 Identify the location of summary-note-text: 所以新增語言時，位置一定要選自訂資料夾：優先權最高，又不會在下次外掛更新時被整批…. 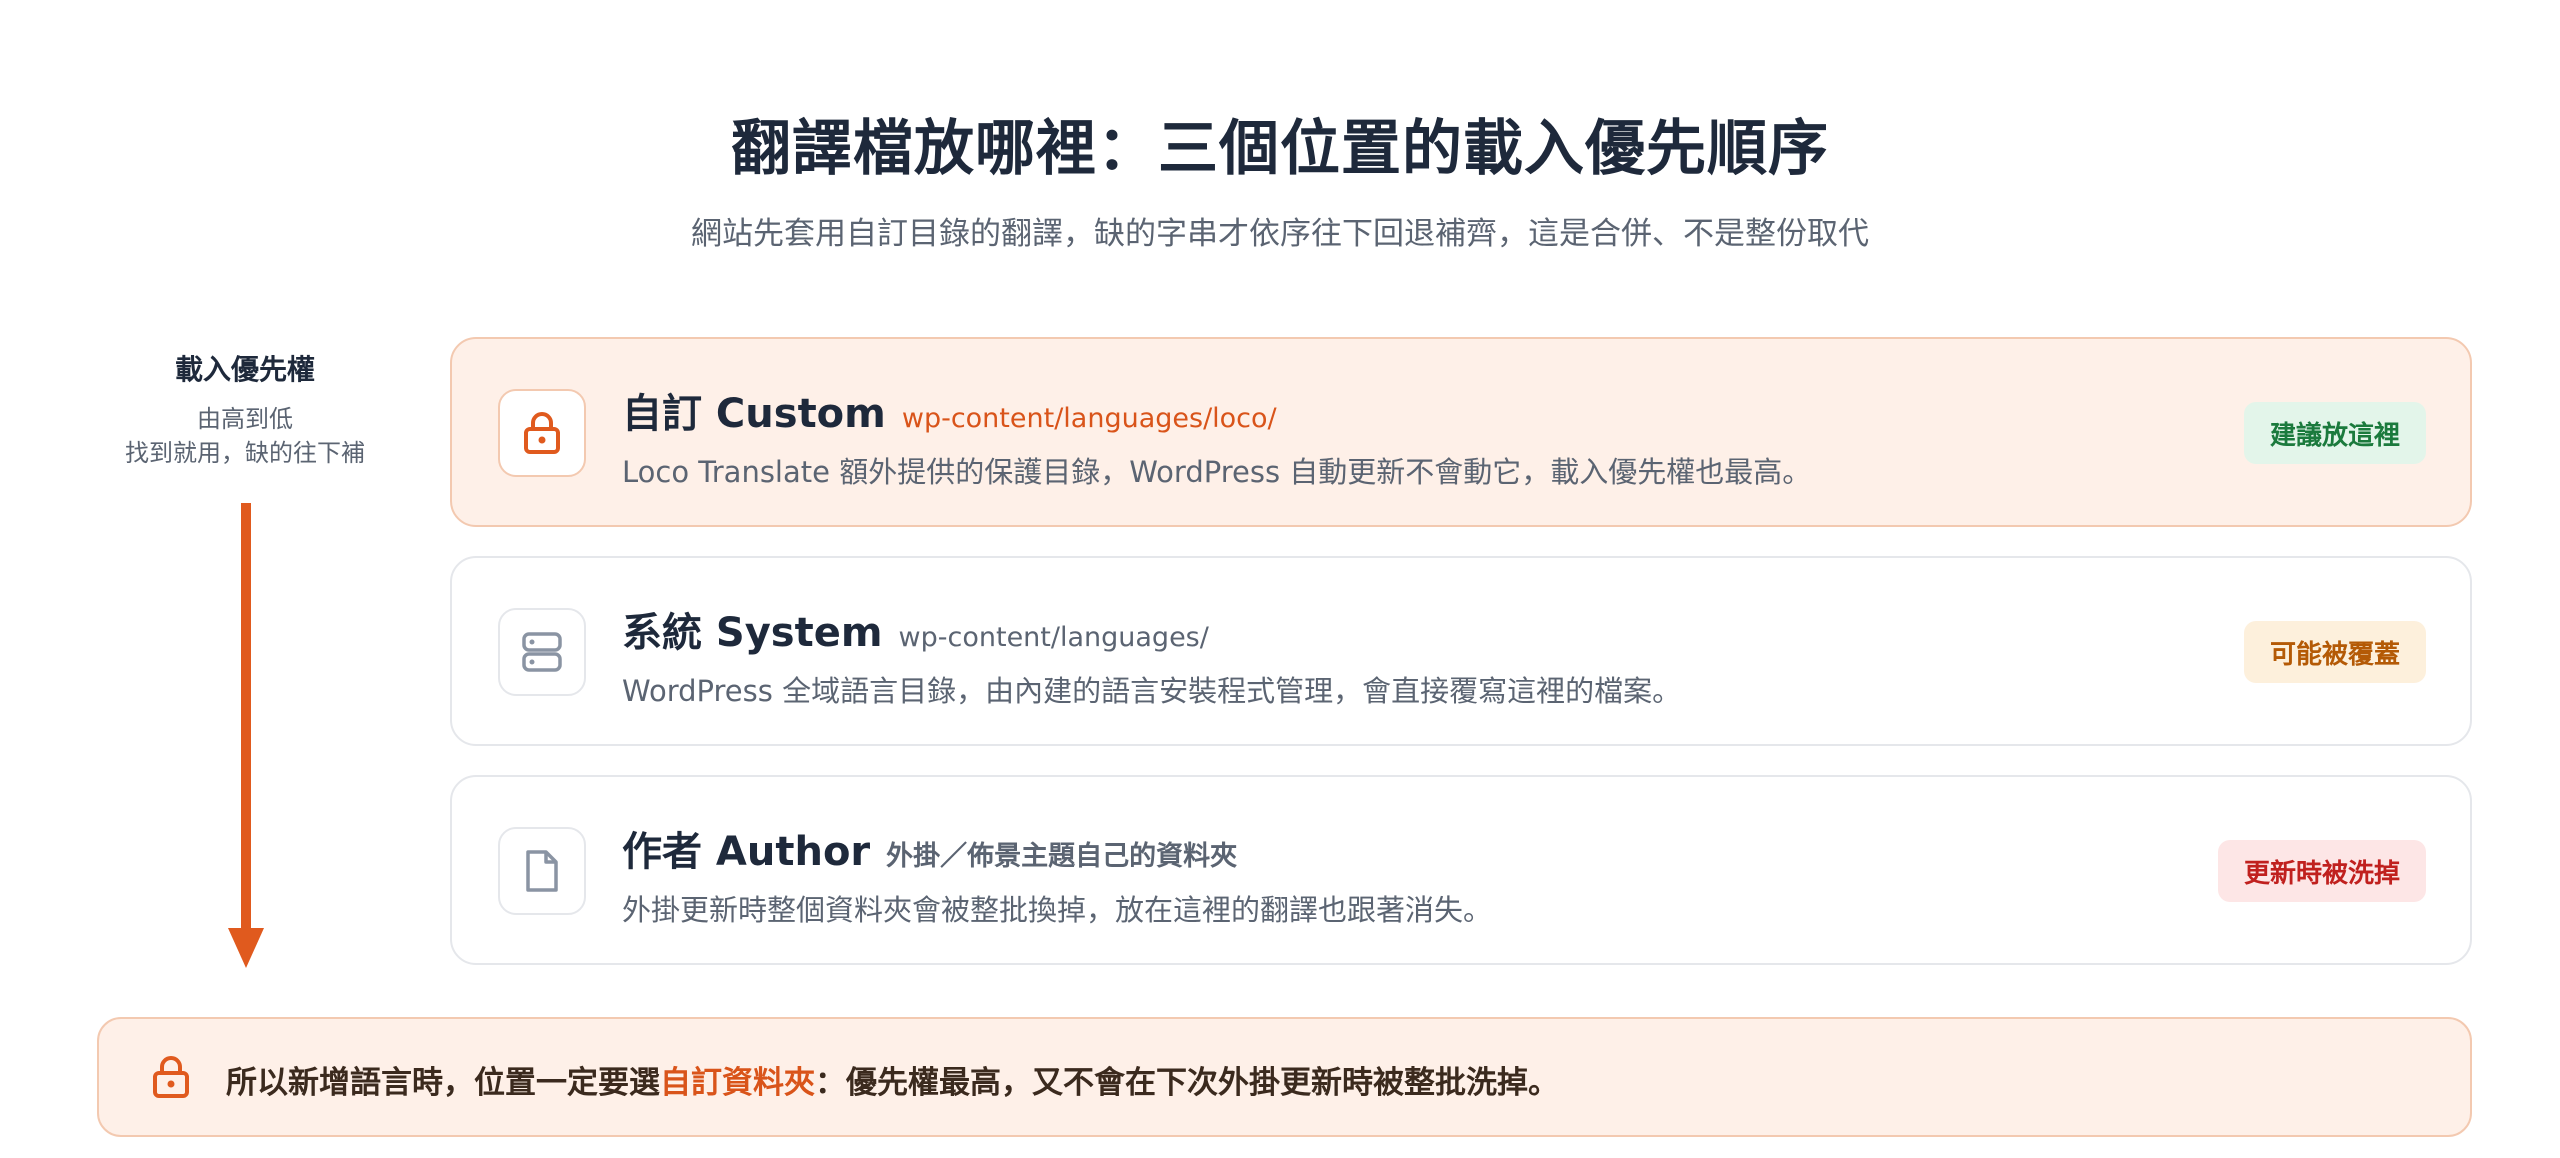
(892, 1079).